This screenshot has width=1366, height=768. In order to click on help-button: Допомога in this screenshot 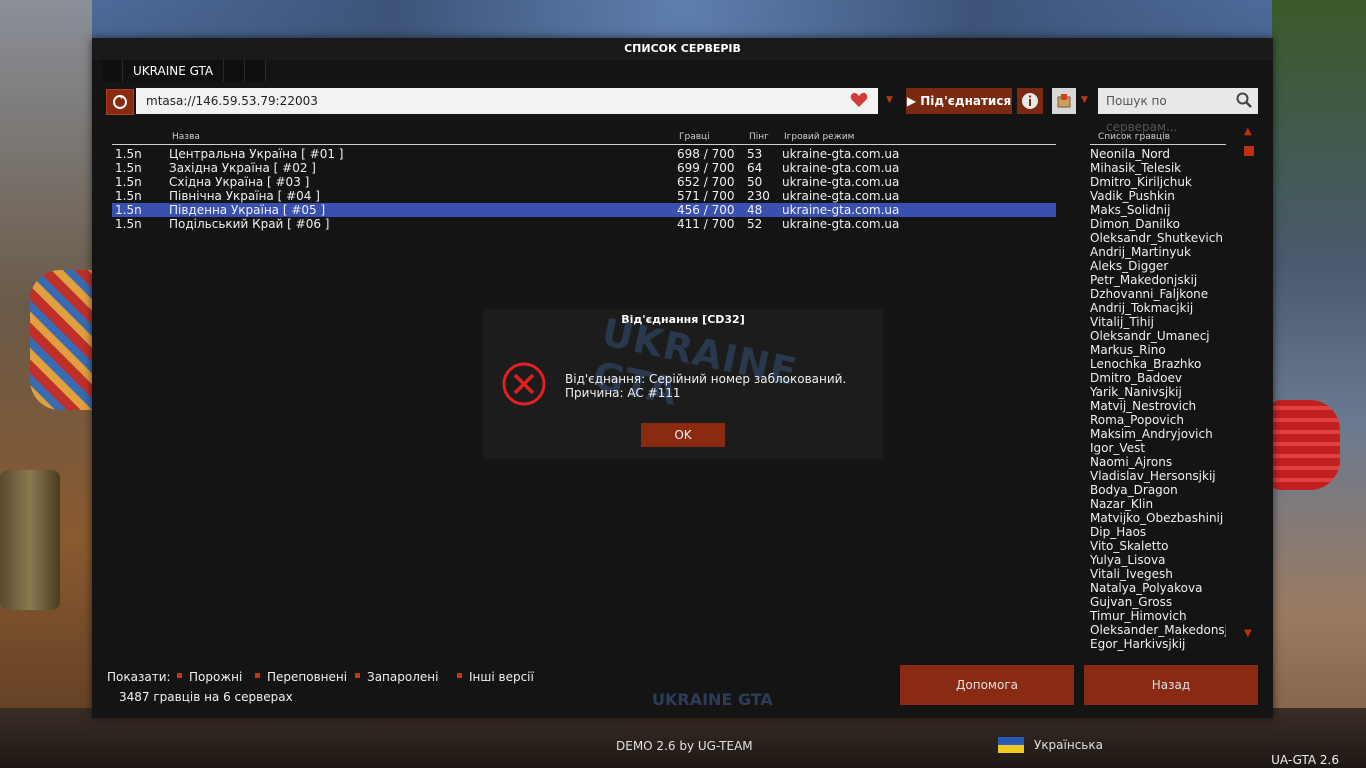, I will do `click(987, 685)`.